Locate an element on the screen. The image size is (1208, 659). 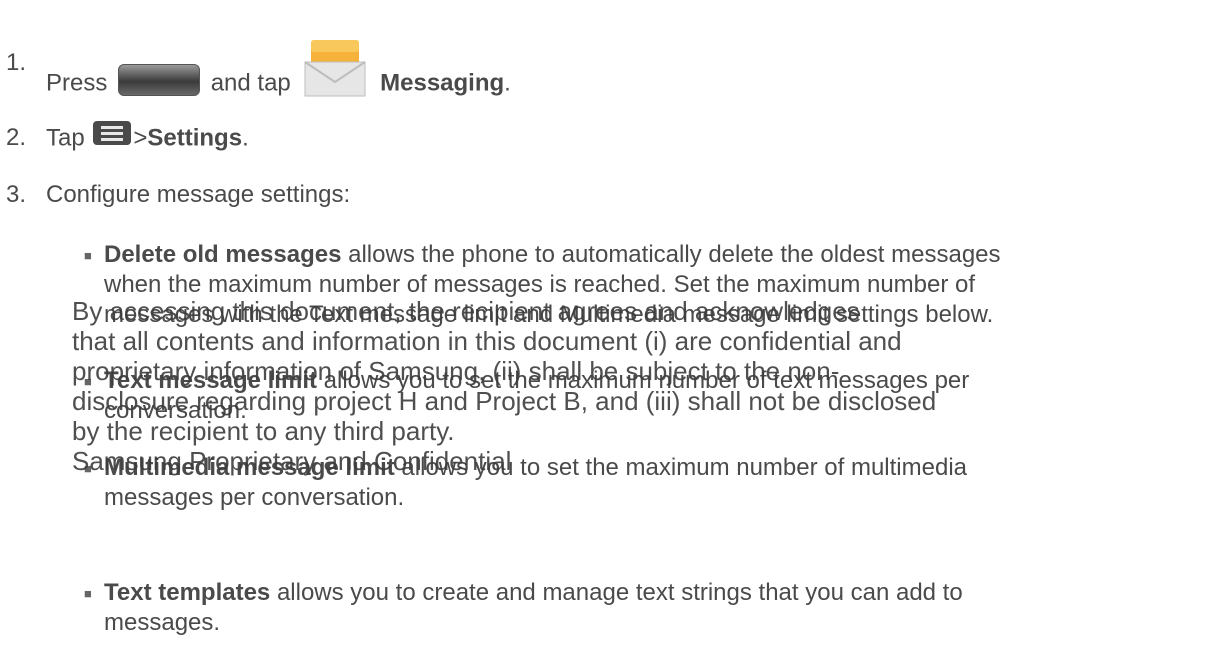
settings-label: Settings is located at coordinates (195, 138).